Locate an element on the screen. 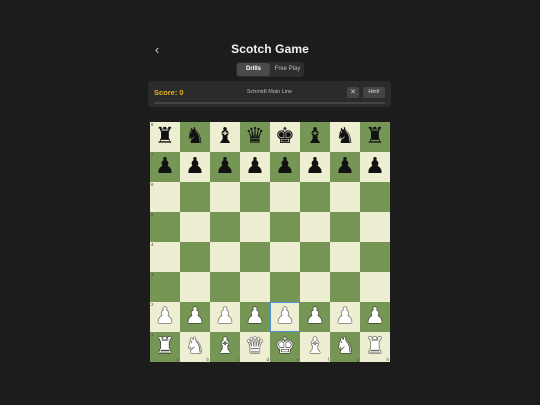 This screenshot has width=540, height=405. square-g3 is located at coordinates (345, 287).